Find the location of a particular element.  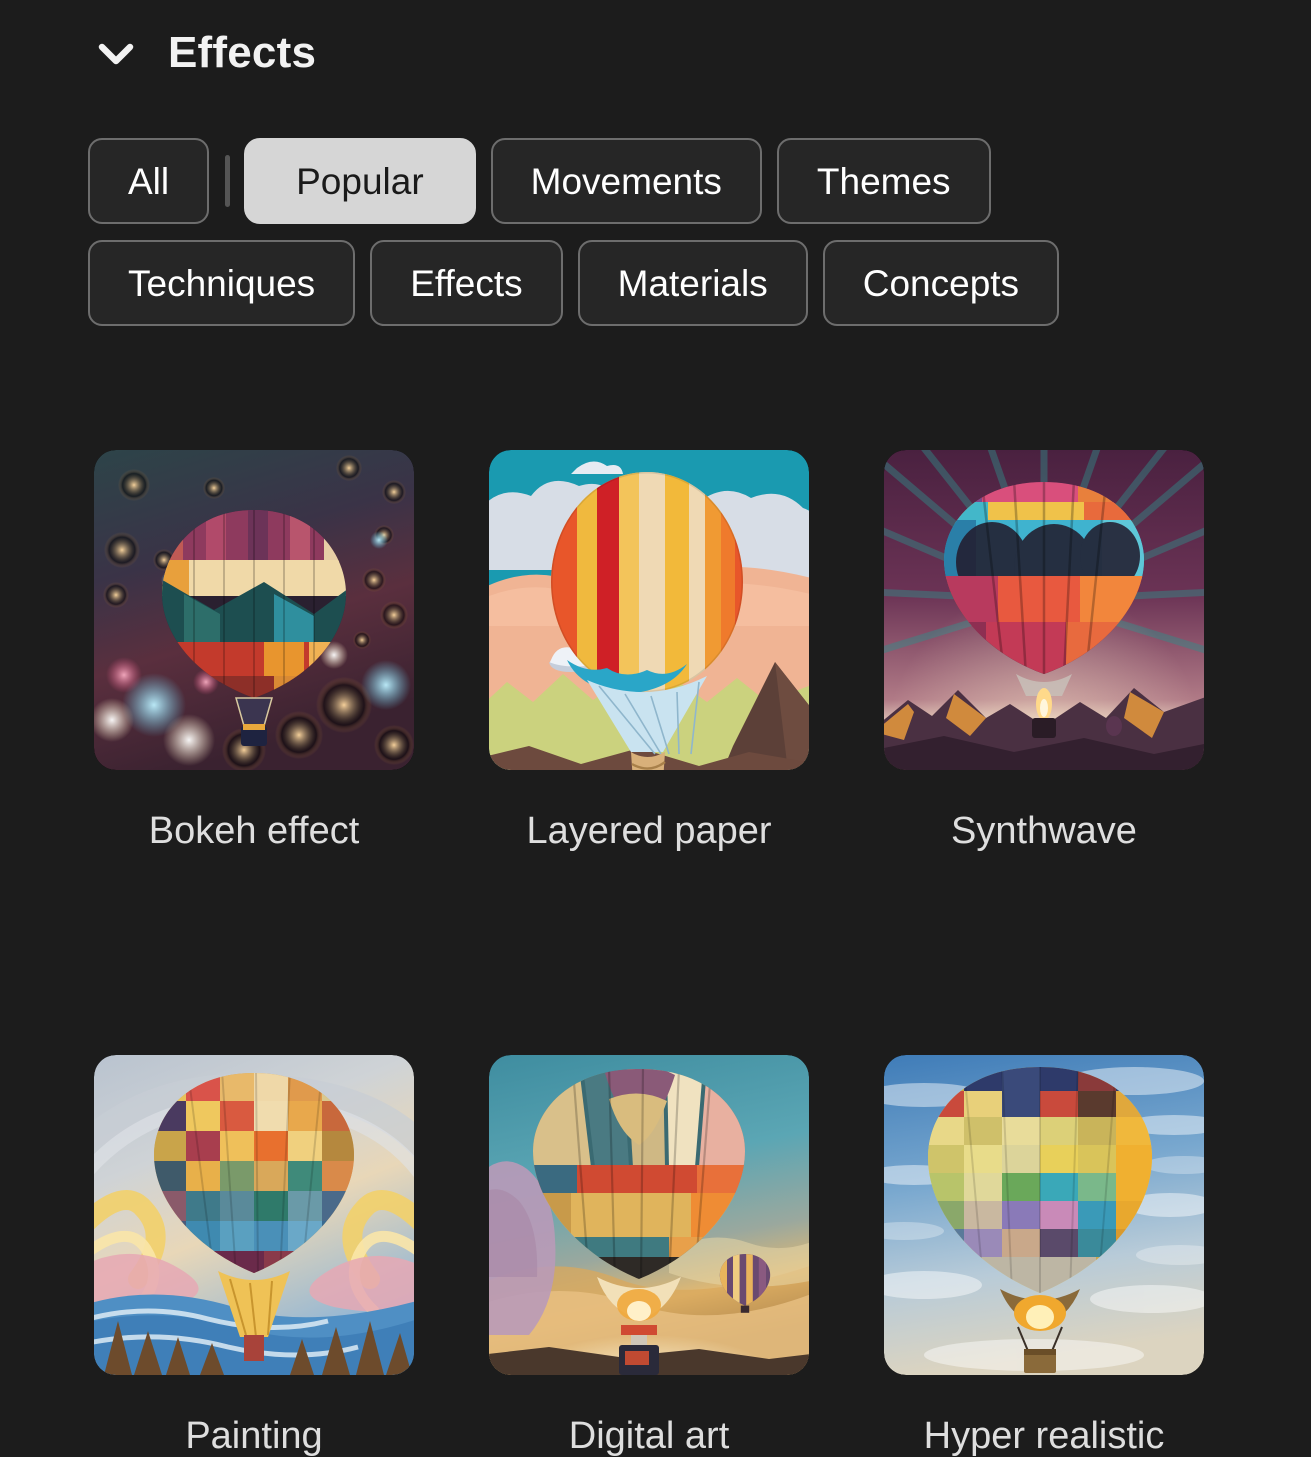

style-card-label: Layered paper is located at coordinates (649, 831).